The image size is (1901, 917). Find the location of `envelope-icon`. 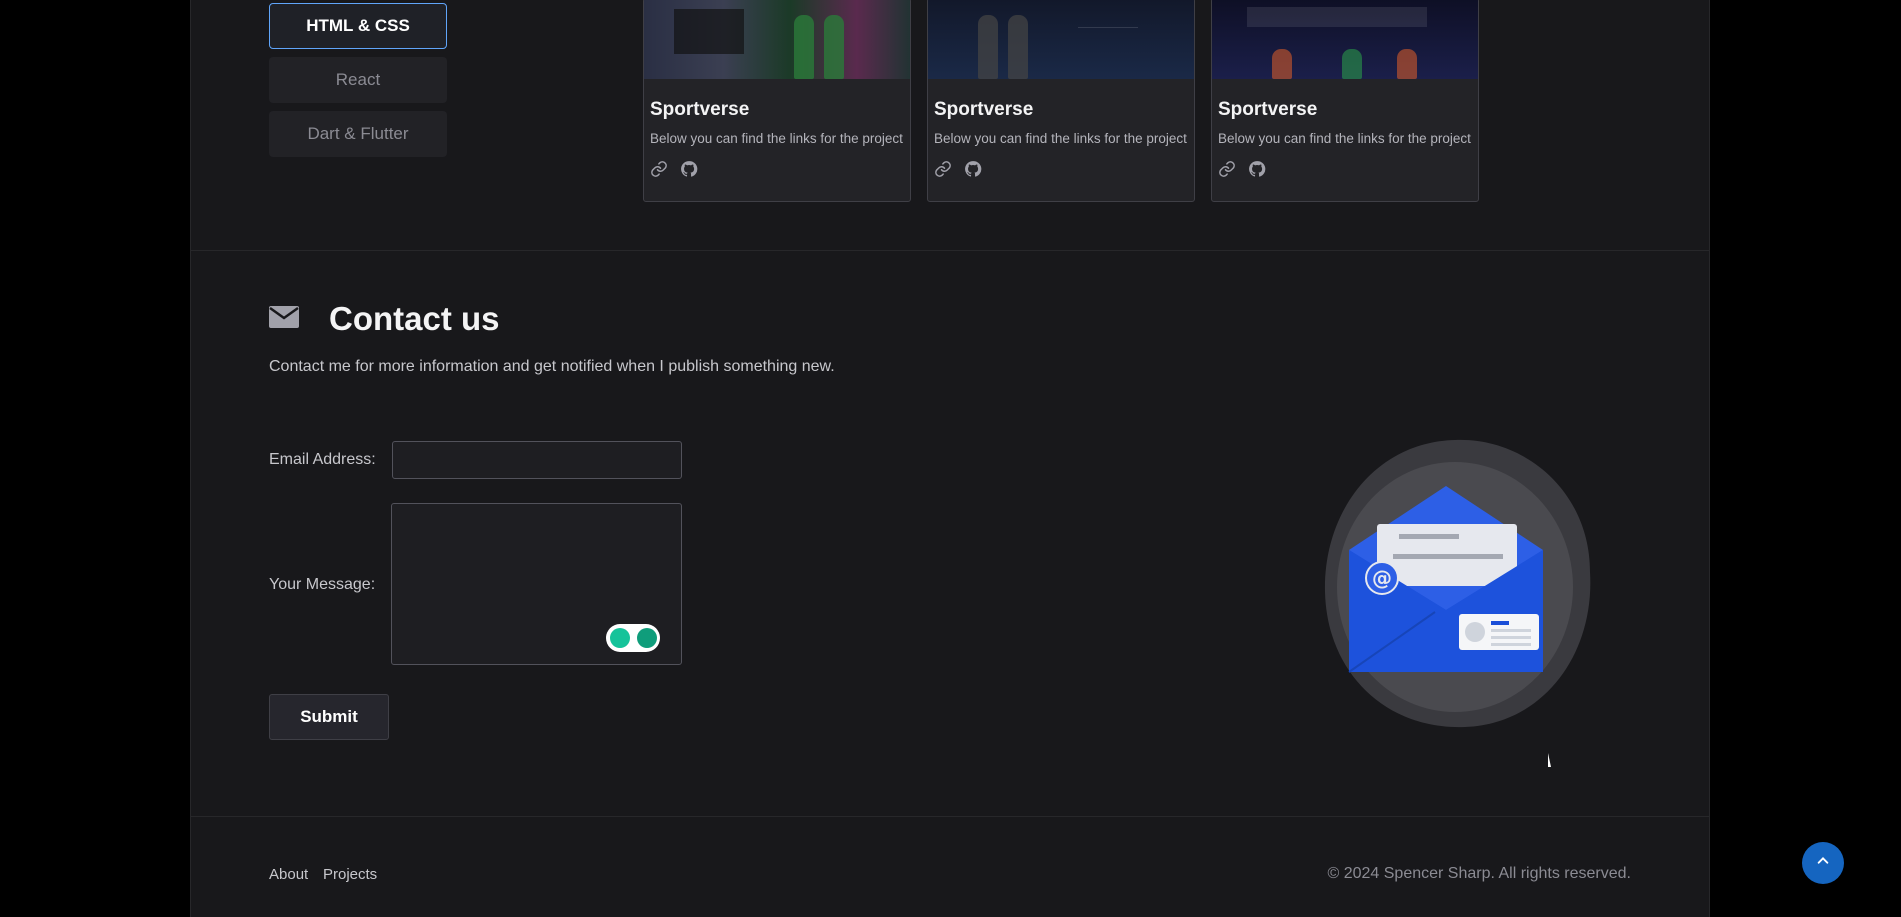

envelope-icon is located at coordinates (299, 319).